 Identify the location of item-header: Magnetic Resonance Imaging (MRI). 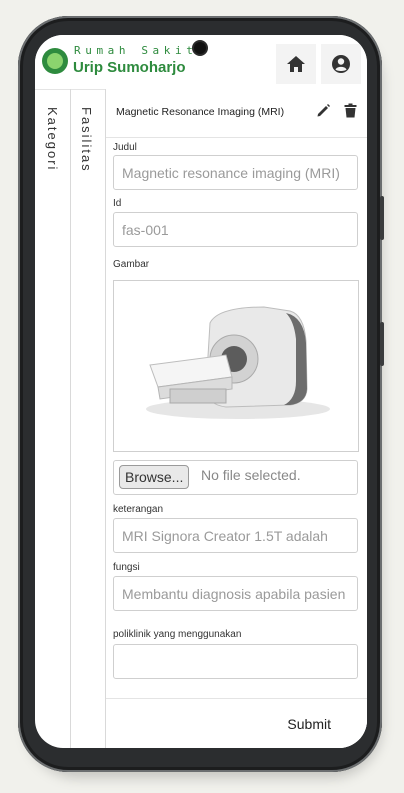
(236, 113).